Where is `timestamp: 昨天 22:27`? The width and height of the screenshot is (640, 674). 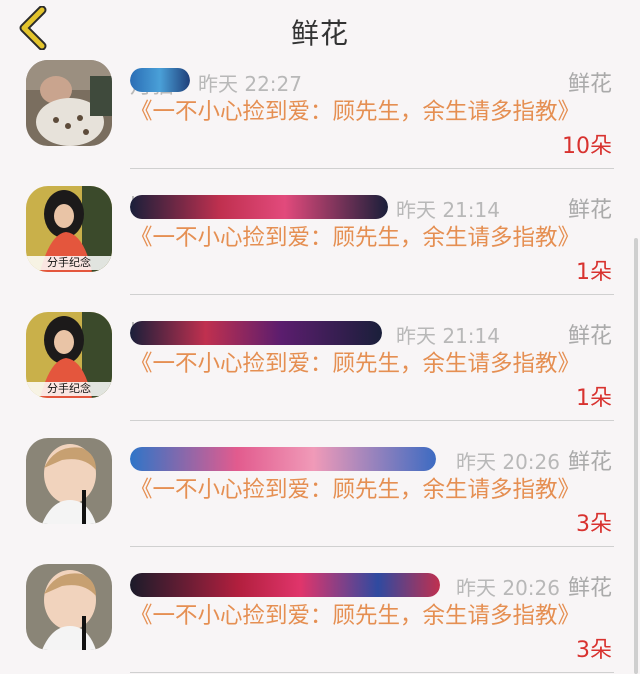
timestamp: 昨天 22:27 is located at coordinates (250, 84).